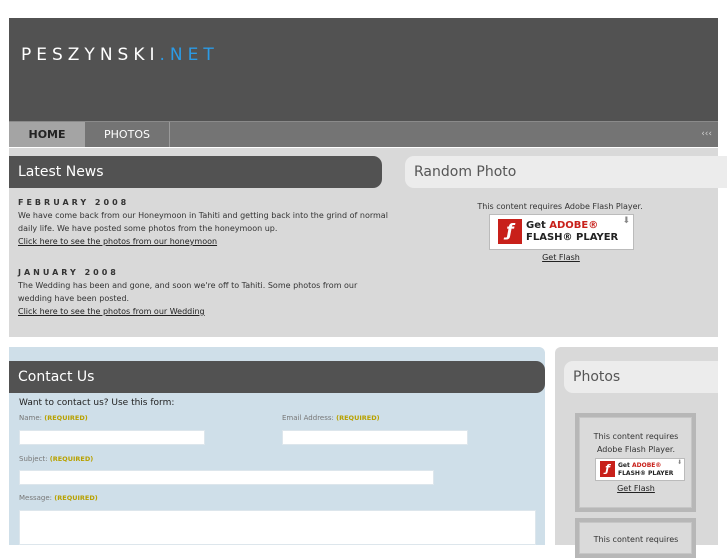 The width and height of the screenshot is (727, 558). What do you see at coordinates (68, 272) in the screenshot?
I see `news-date: JANUARY 2008` at bounding box center [68, 272].